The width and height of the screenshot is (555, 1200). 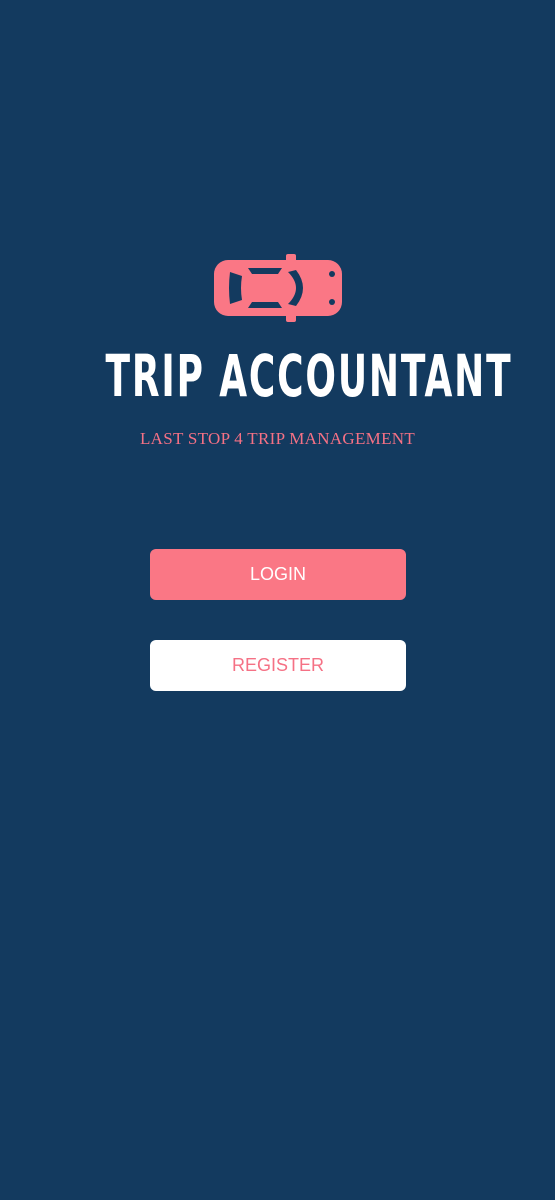 I want to click on login-button: LOGIN, so click(x=278, y=574).